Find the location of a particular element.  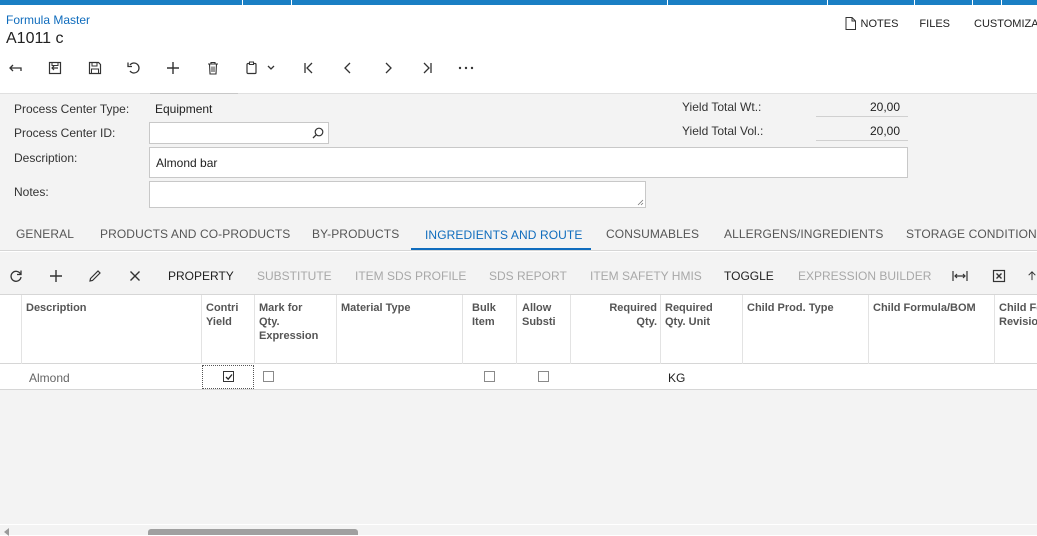

upload-button is located at coordinates (1032, 276).